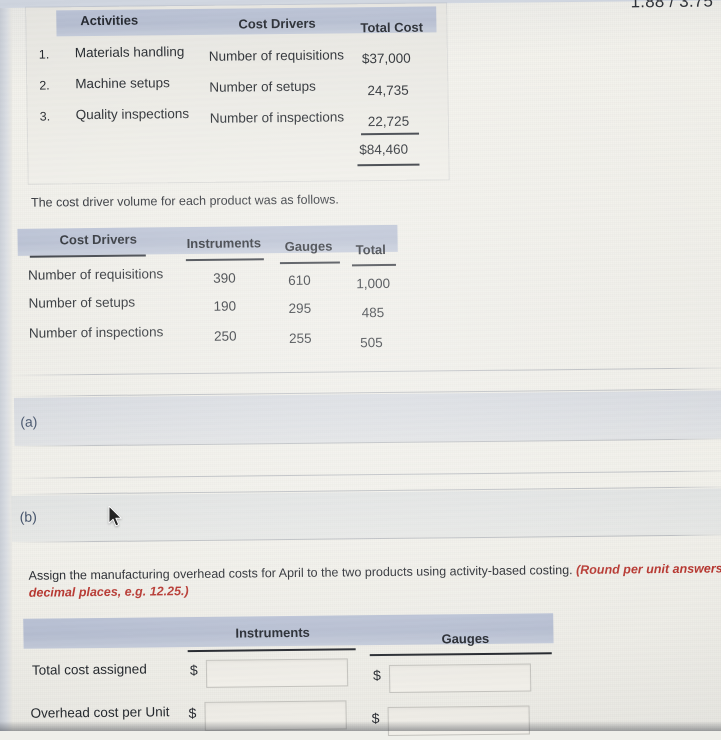 Image resolution: width=721 pixels, height=740 pixels. What do you see at coordinates (371, 343) in the screenshot?
I see `volume-row-total: 505` at bounding box center [371, 343].